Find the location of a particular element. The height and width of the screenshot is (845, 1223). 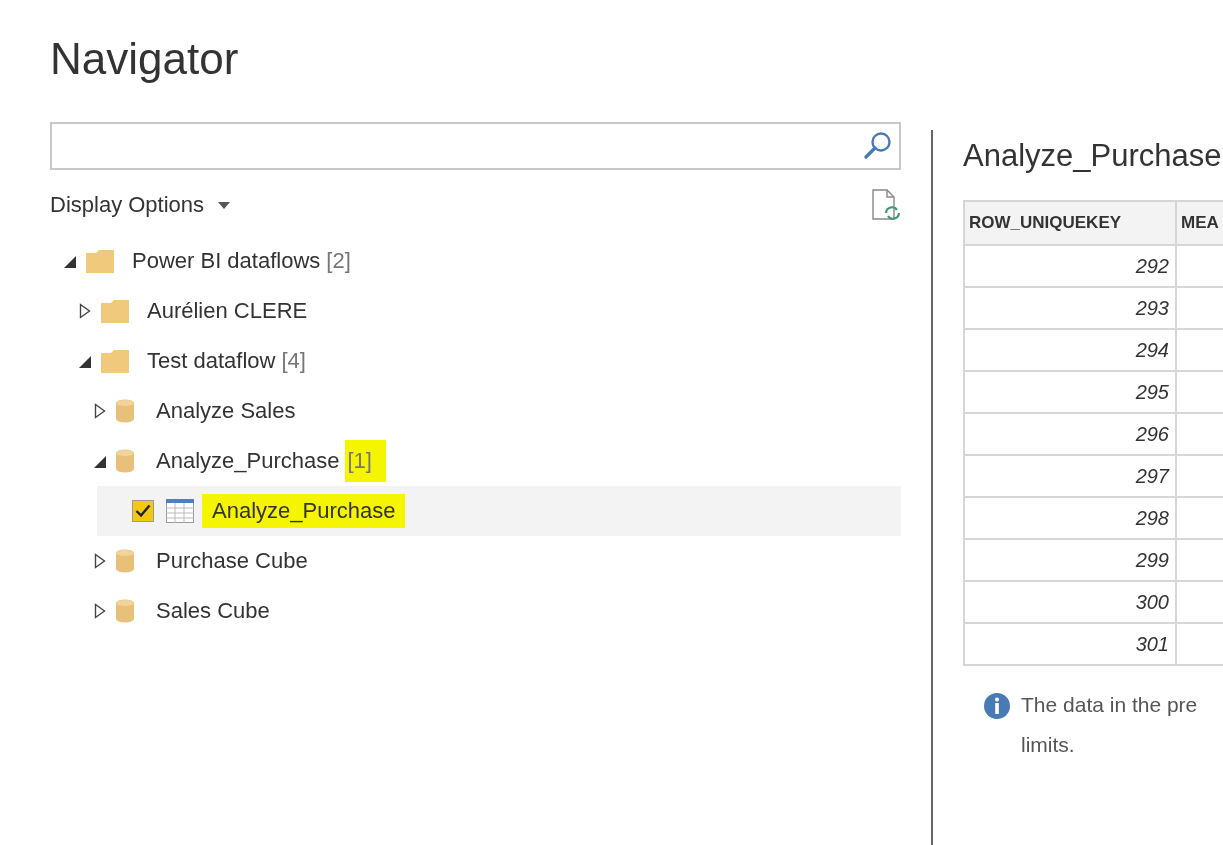

caret-icon is located at coordinates (224, 205).